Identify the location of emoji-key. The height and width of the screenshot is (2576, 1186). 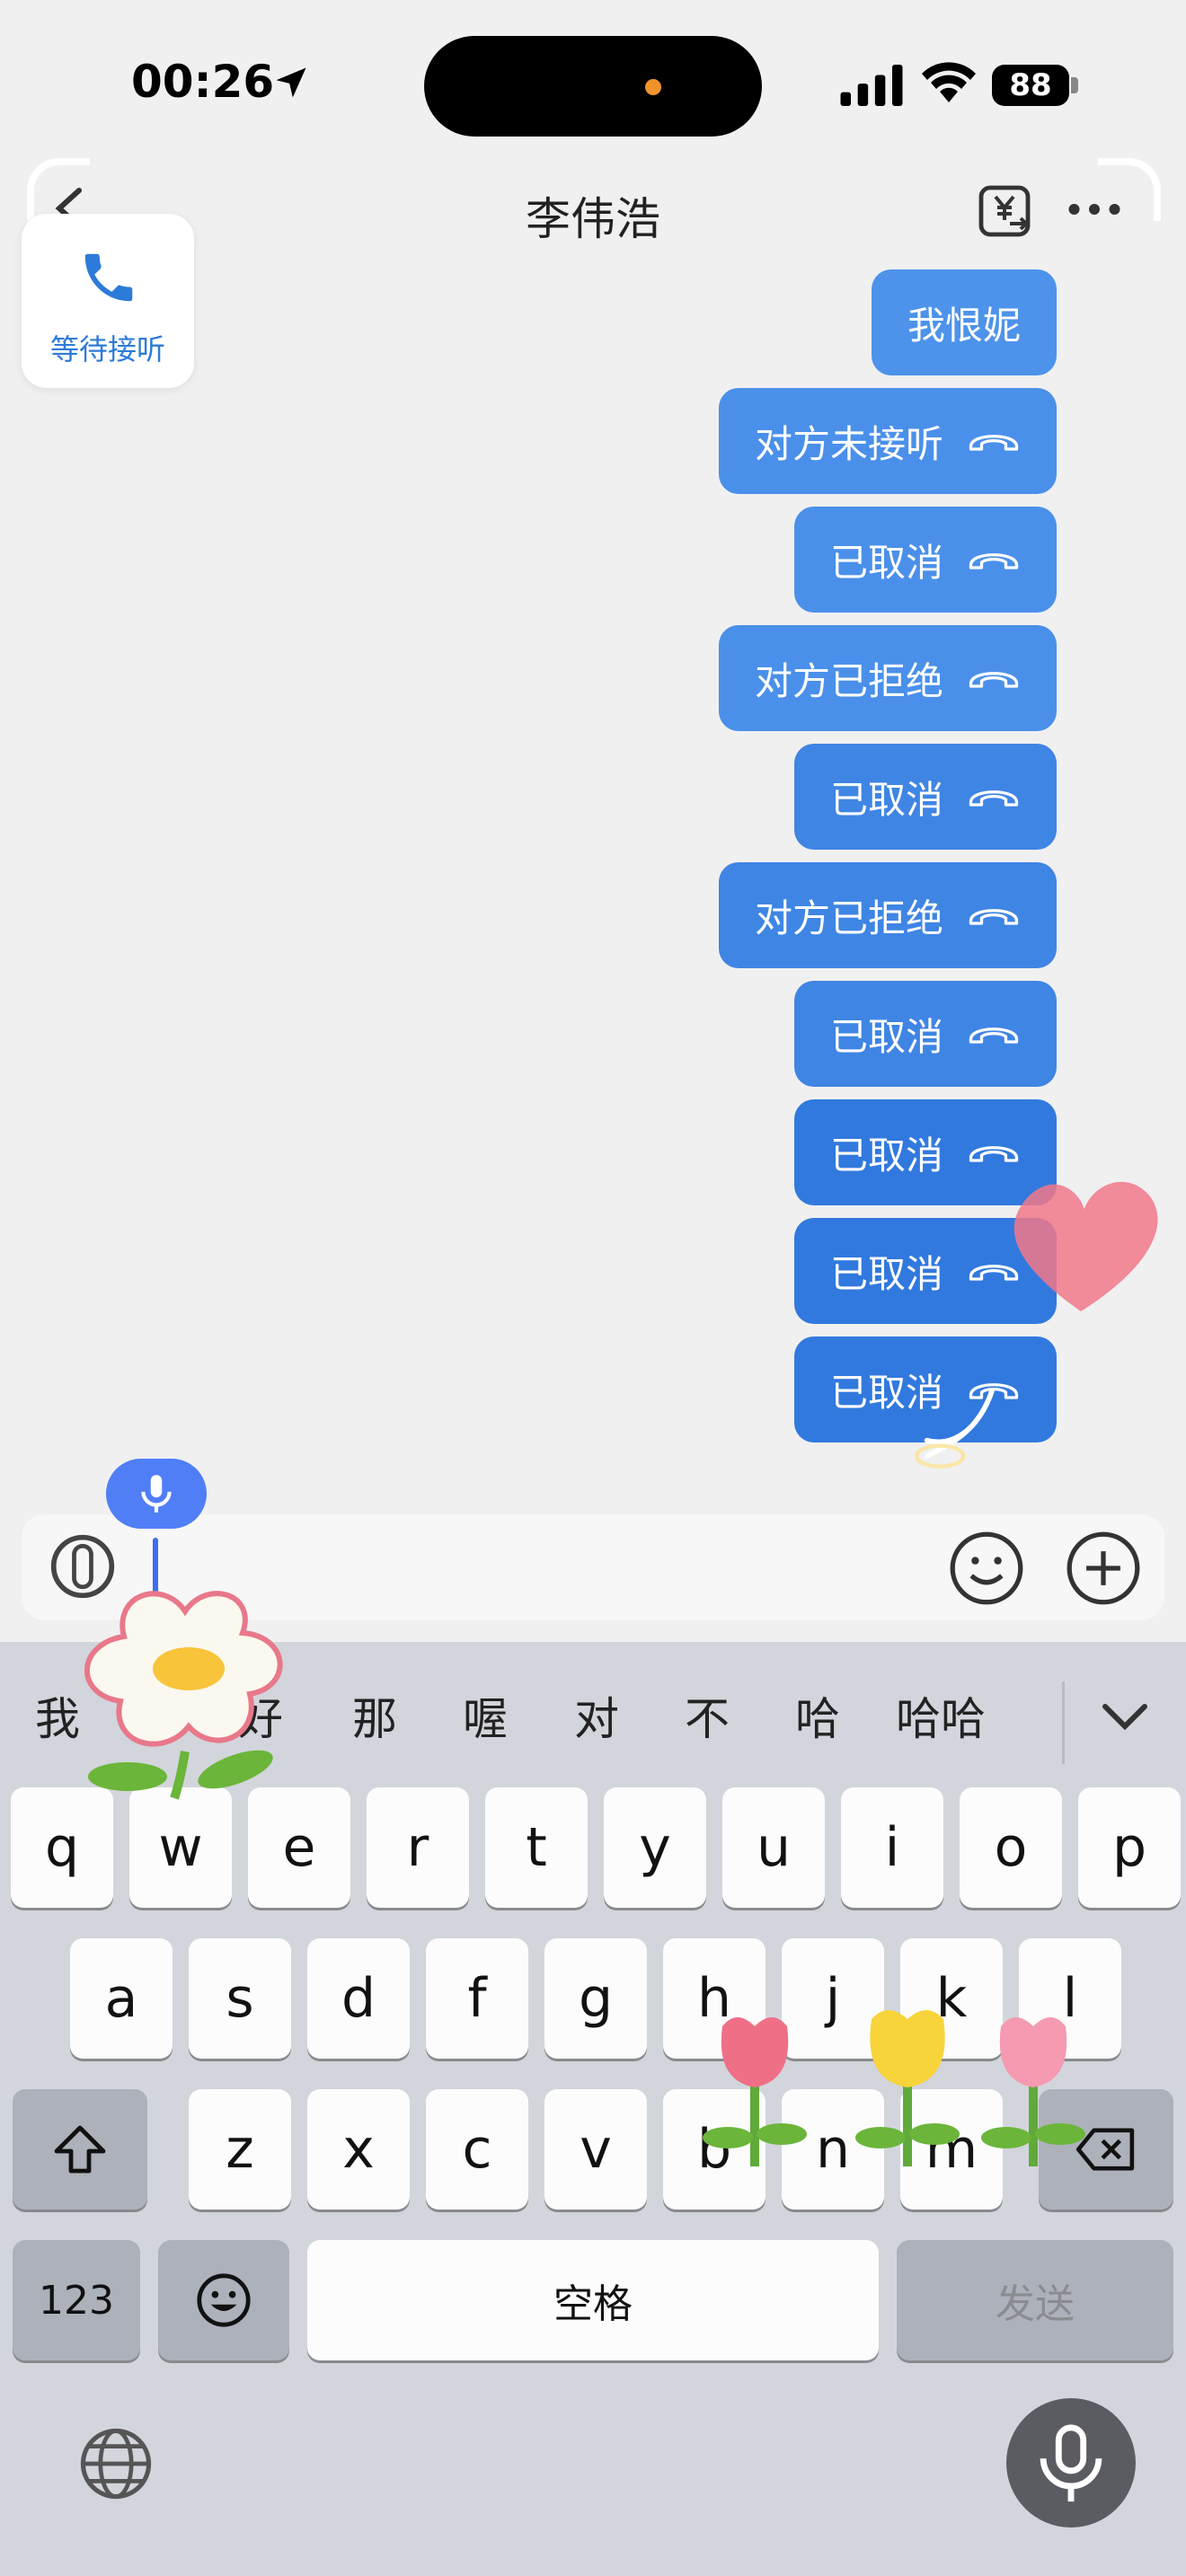
(223, 2300).